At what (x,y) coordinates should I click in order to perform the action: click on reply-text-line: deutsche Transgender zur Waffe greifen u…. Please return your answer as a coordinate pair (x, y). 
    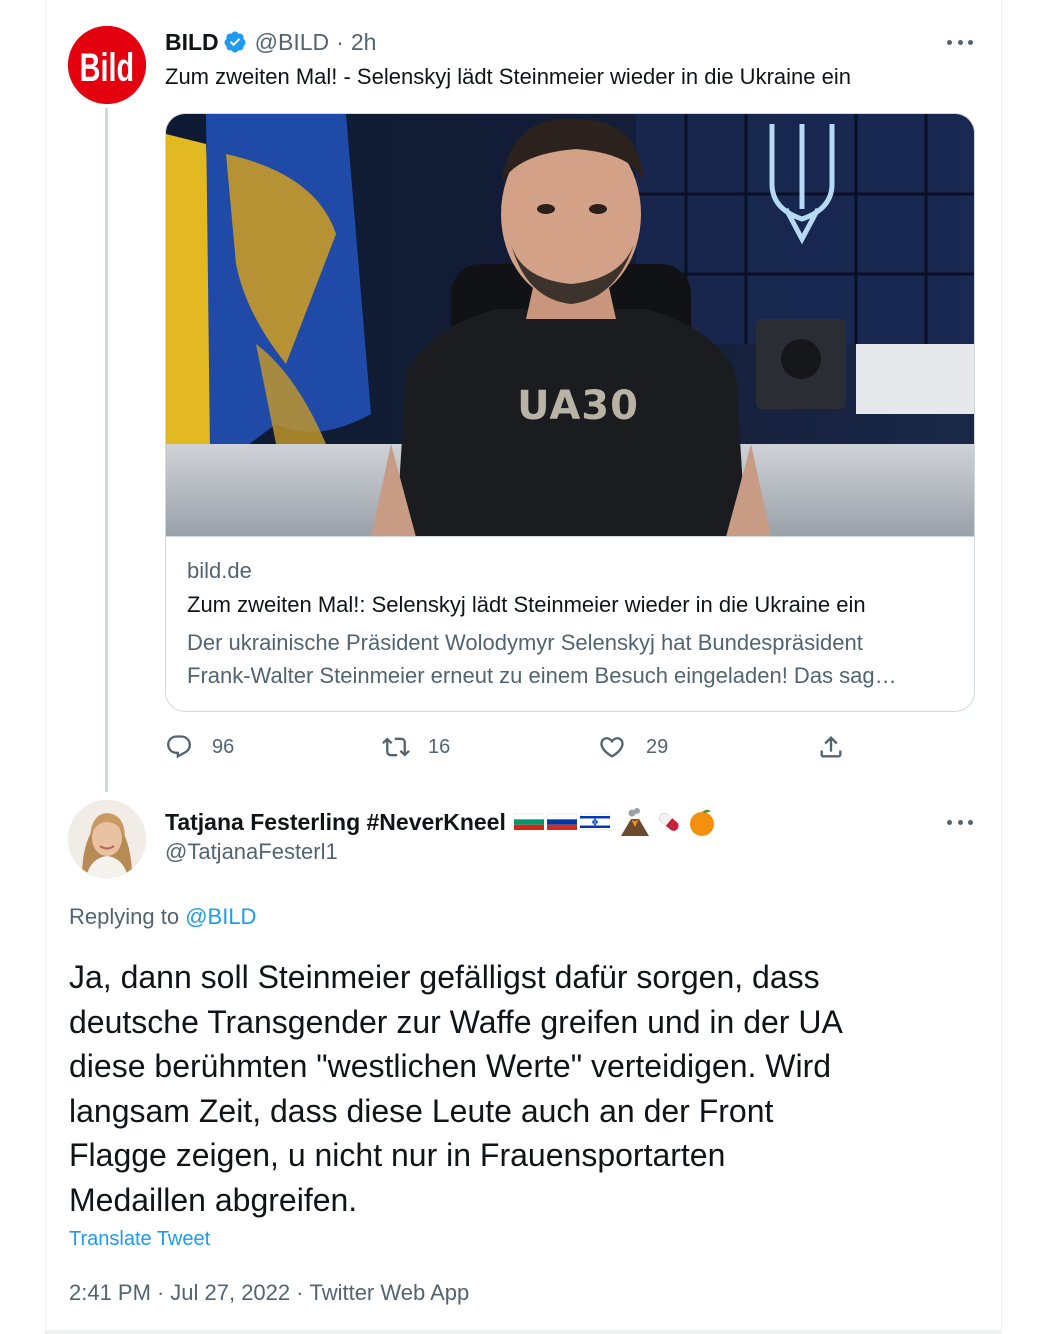
    Looking at the image, I should click on (456, 1021).